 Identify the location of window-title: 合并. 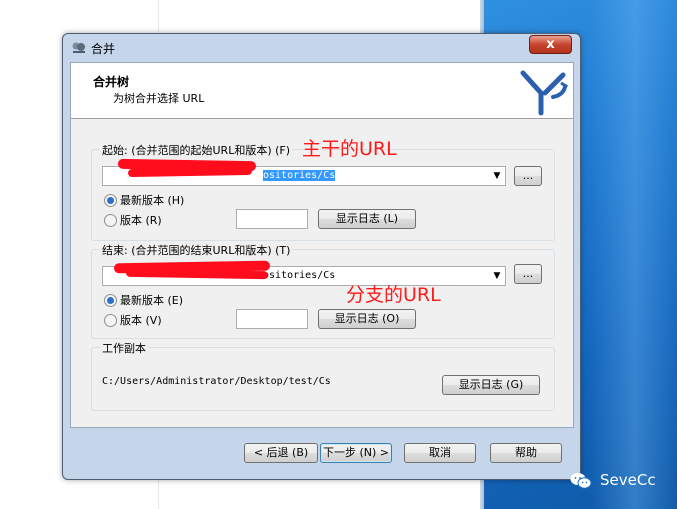
(103, 49).